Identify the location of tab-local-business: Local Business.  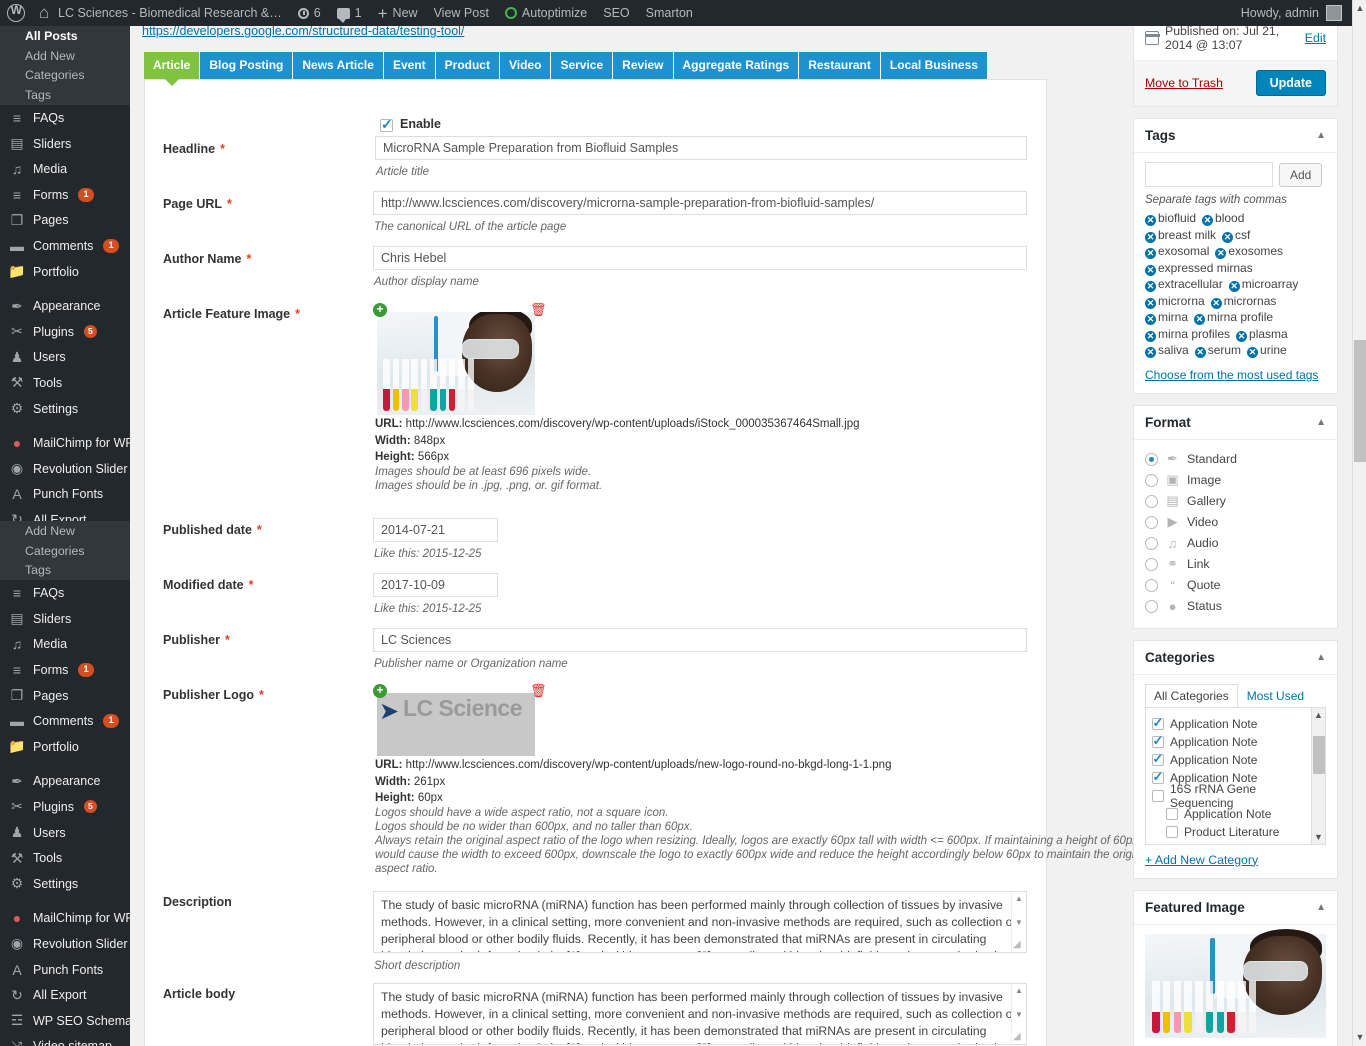
(934, 65).